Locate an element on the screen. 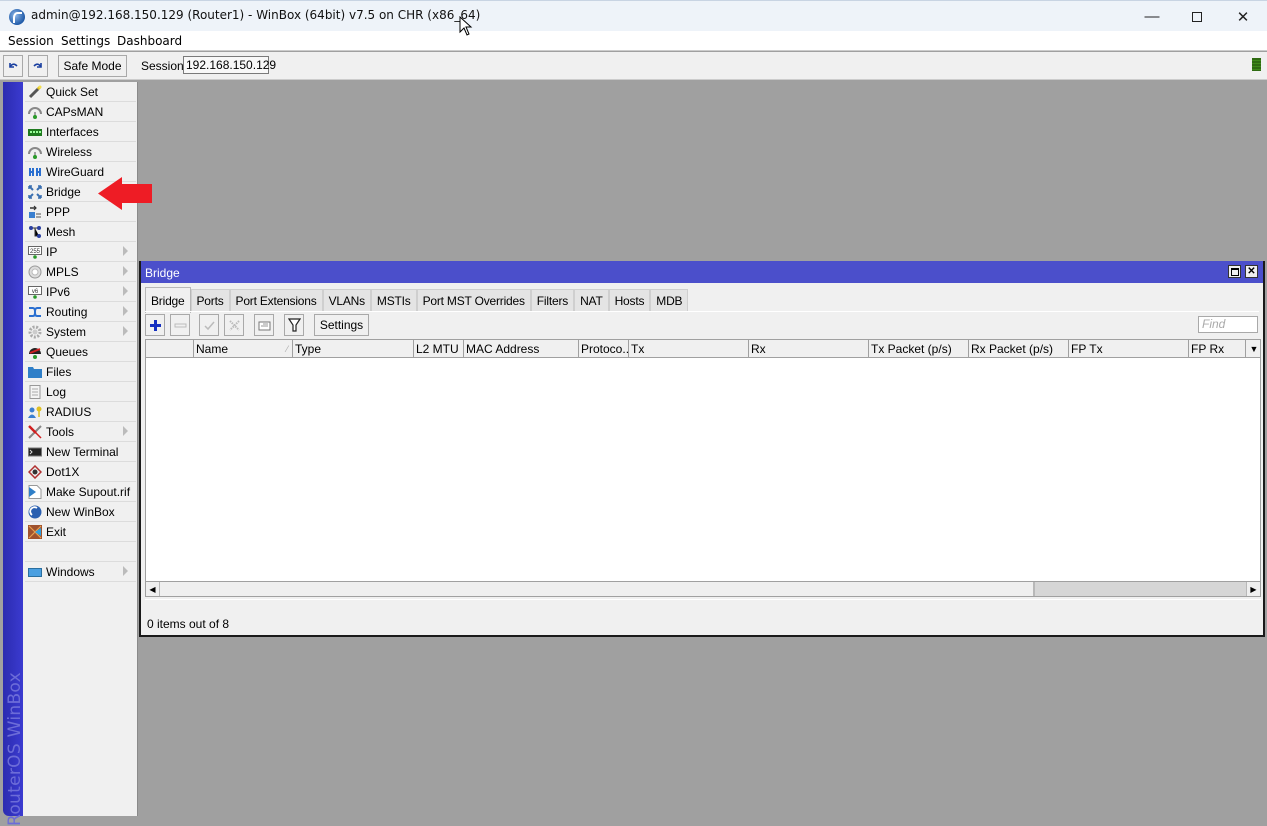  redo-icon is located at coordinates (37, 65).